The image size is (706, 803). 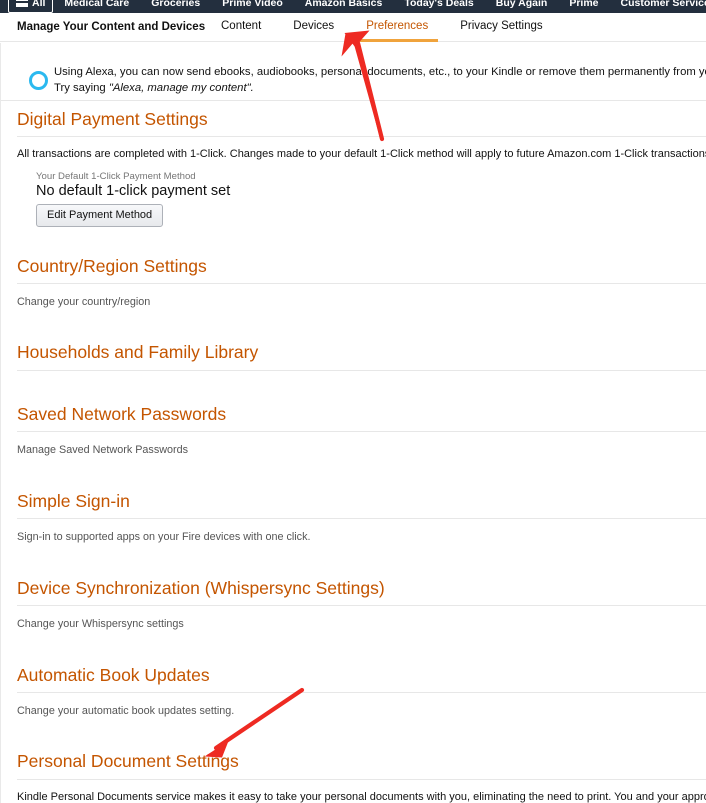 I want to click on tab-content: Content, so click(x=241, y=27).